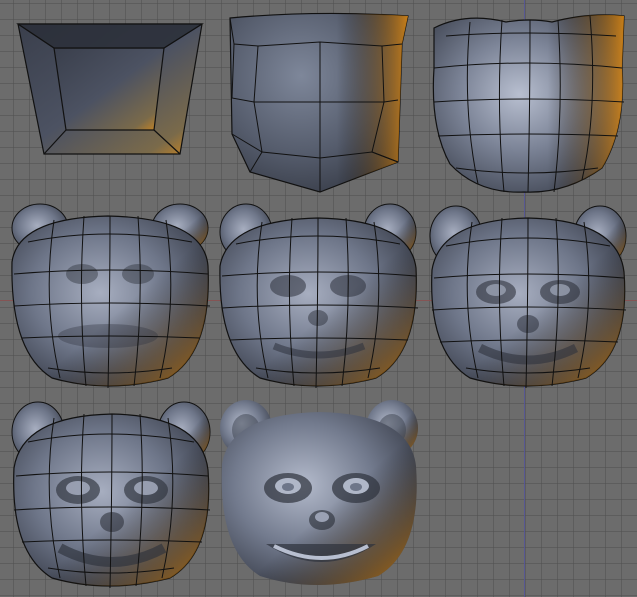  I want to click on rounded-head-mesh, so click(528, 103).